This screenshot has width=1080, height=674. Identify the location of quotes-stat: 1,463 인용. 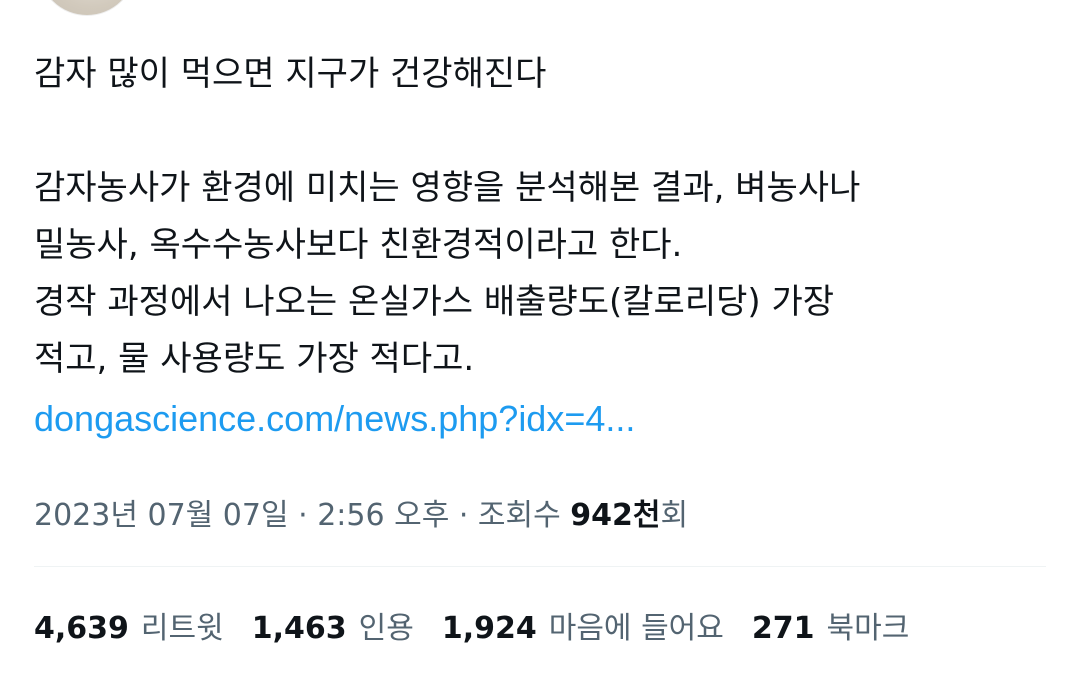
(333, 625).